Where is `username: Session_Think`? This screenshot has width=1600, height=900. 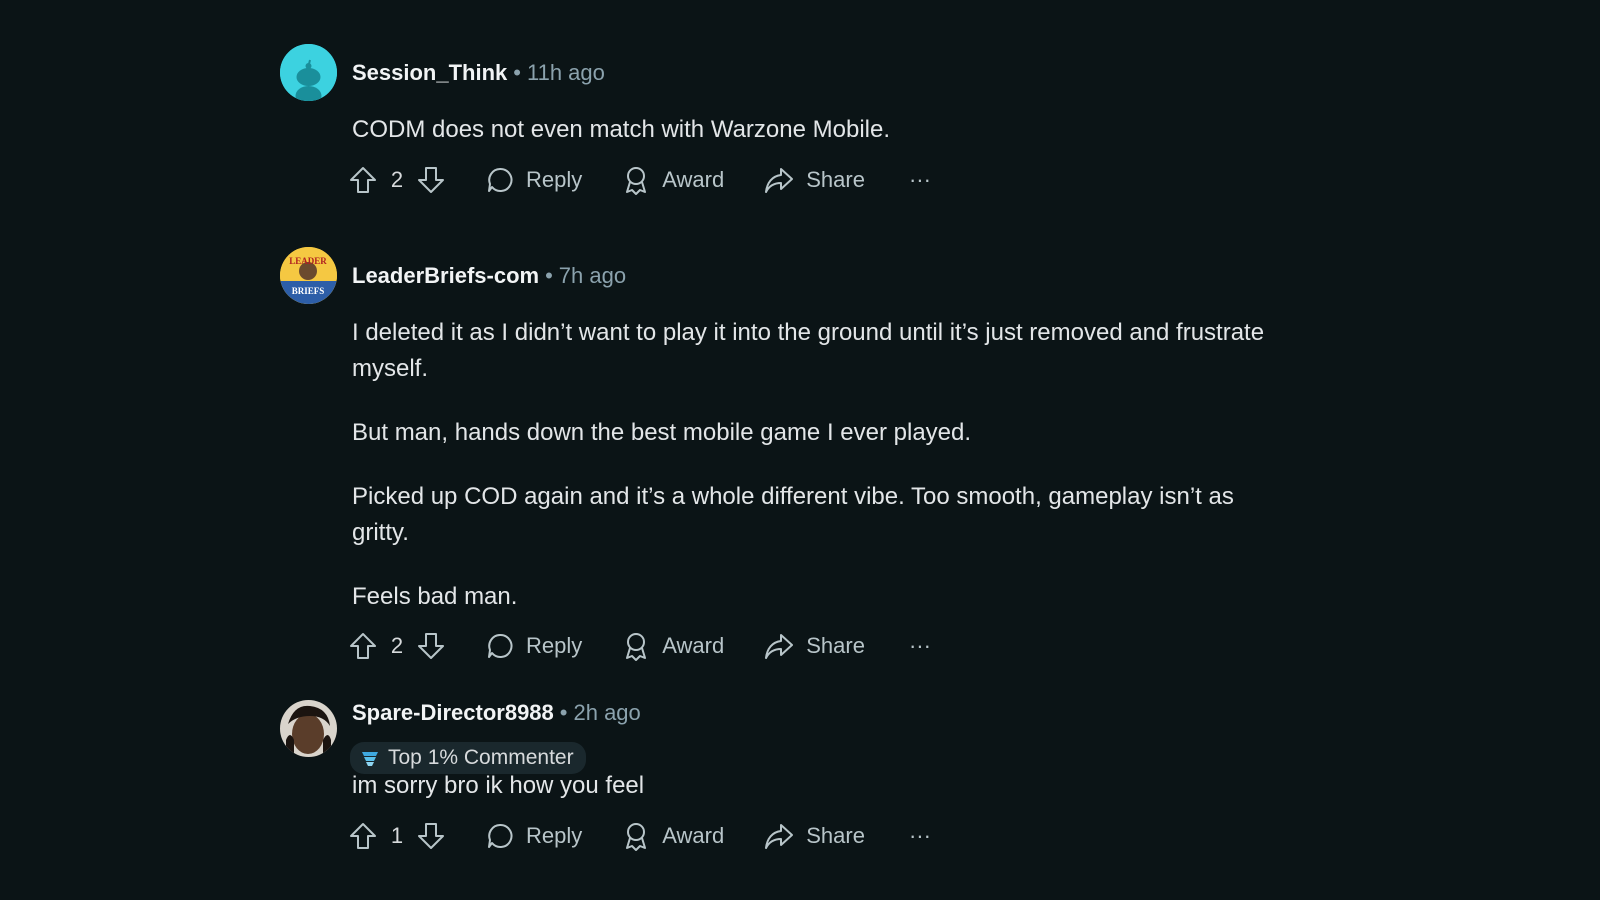
username: Session_Think is located at coordinates (429, 72).